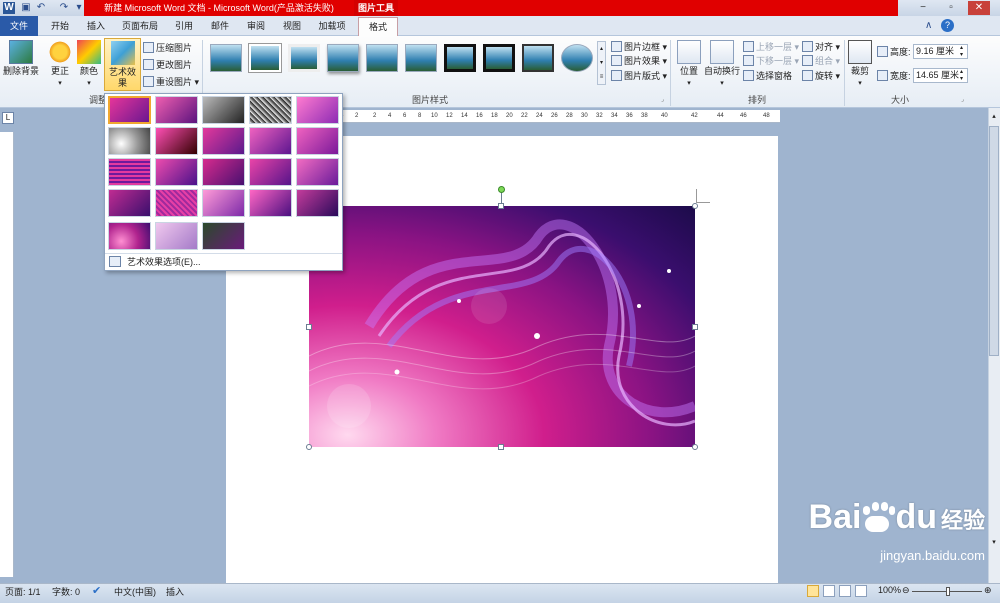 The height and width of the screenshot is (603, 1000). I want to click on scroll-thumb, so click(994, 241).